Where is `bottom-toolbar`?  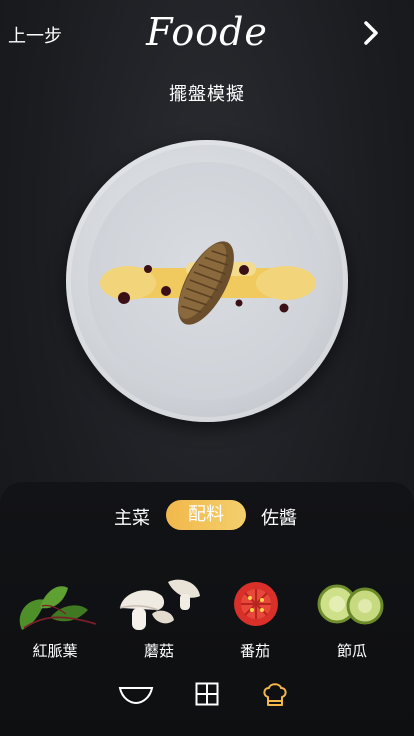 bottom-toolbar is located at coordinates (207, 695).